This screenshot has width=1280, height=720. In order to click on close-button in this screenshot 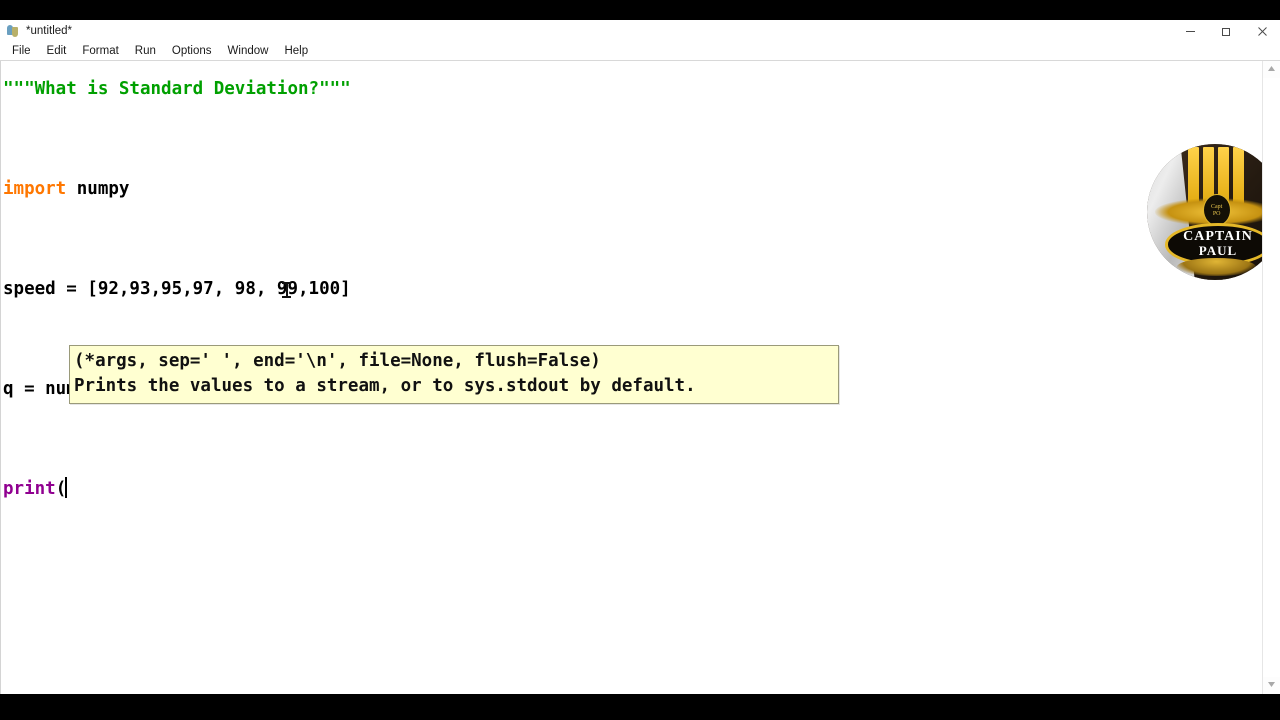, I will do `click(1262, 31)`.